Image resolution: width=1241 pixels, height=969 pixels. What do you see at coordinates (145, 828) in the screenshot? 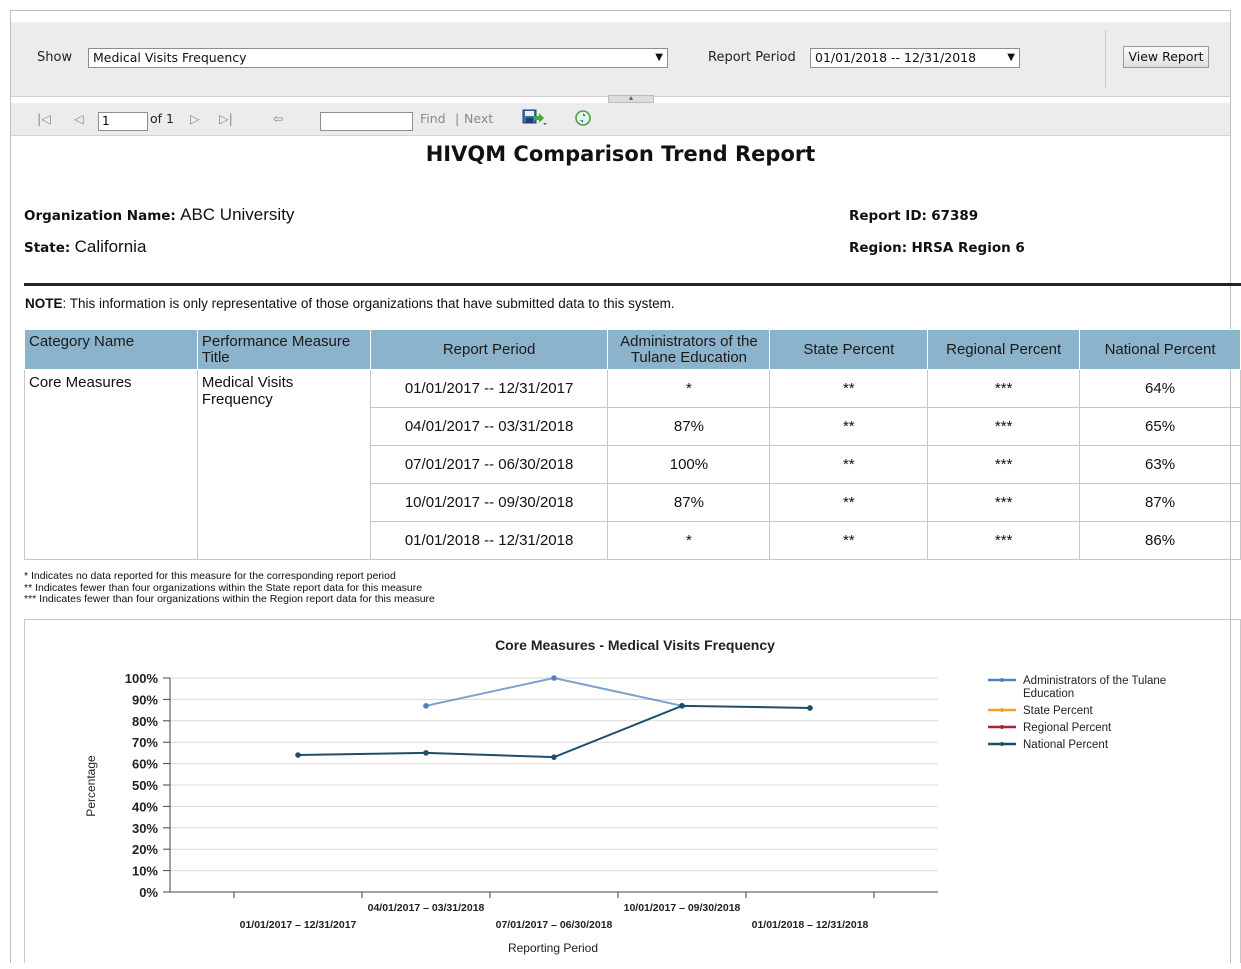
I see `y-tick-label: 30%` at bounding box center [145, 828].